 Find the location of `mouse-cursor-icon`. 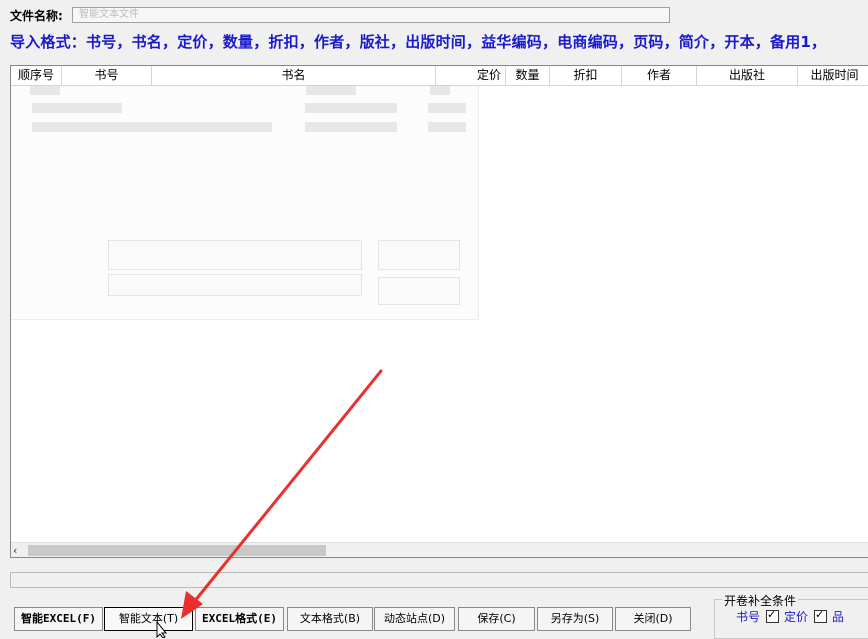

mouse-cursor-icon is located at coordinates (162, 629).